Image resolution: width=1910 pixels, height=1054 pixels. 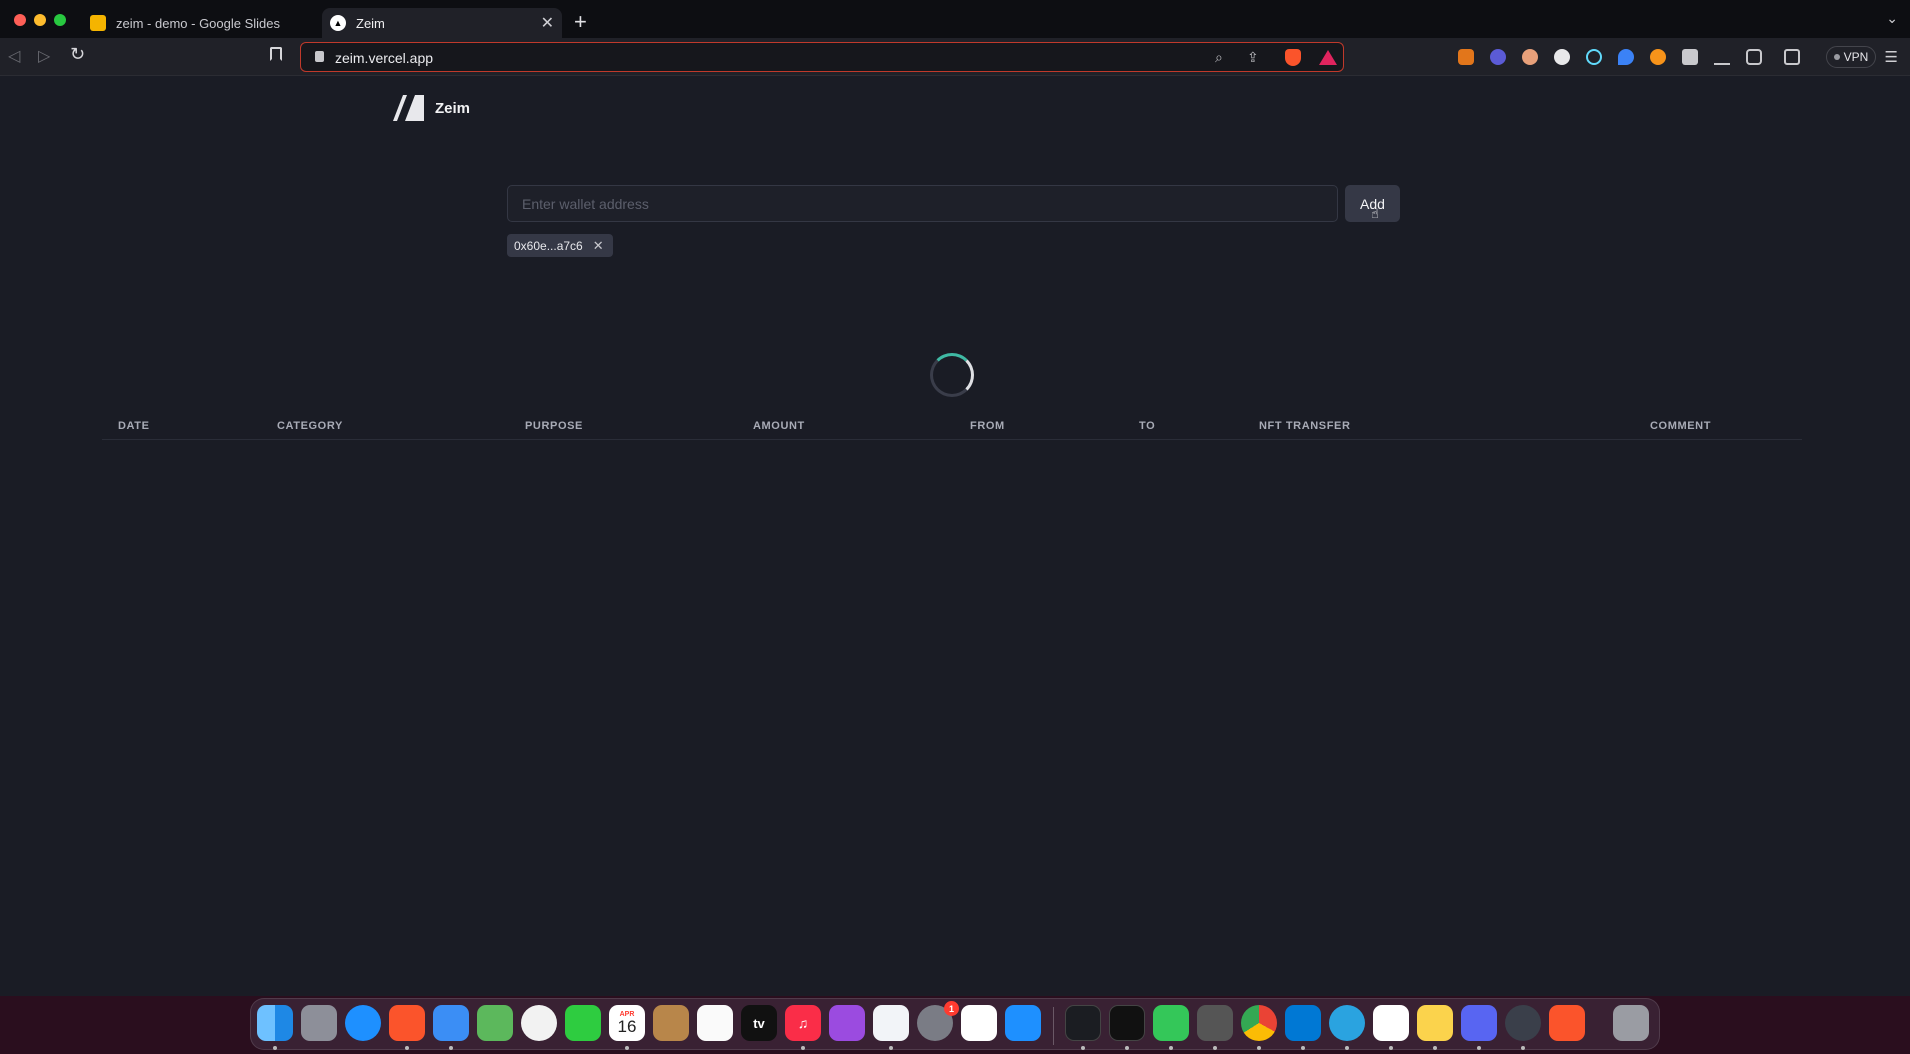 I want to click on slack-icon, so click(x=1391, y=1023).